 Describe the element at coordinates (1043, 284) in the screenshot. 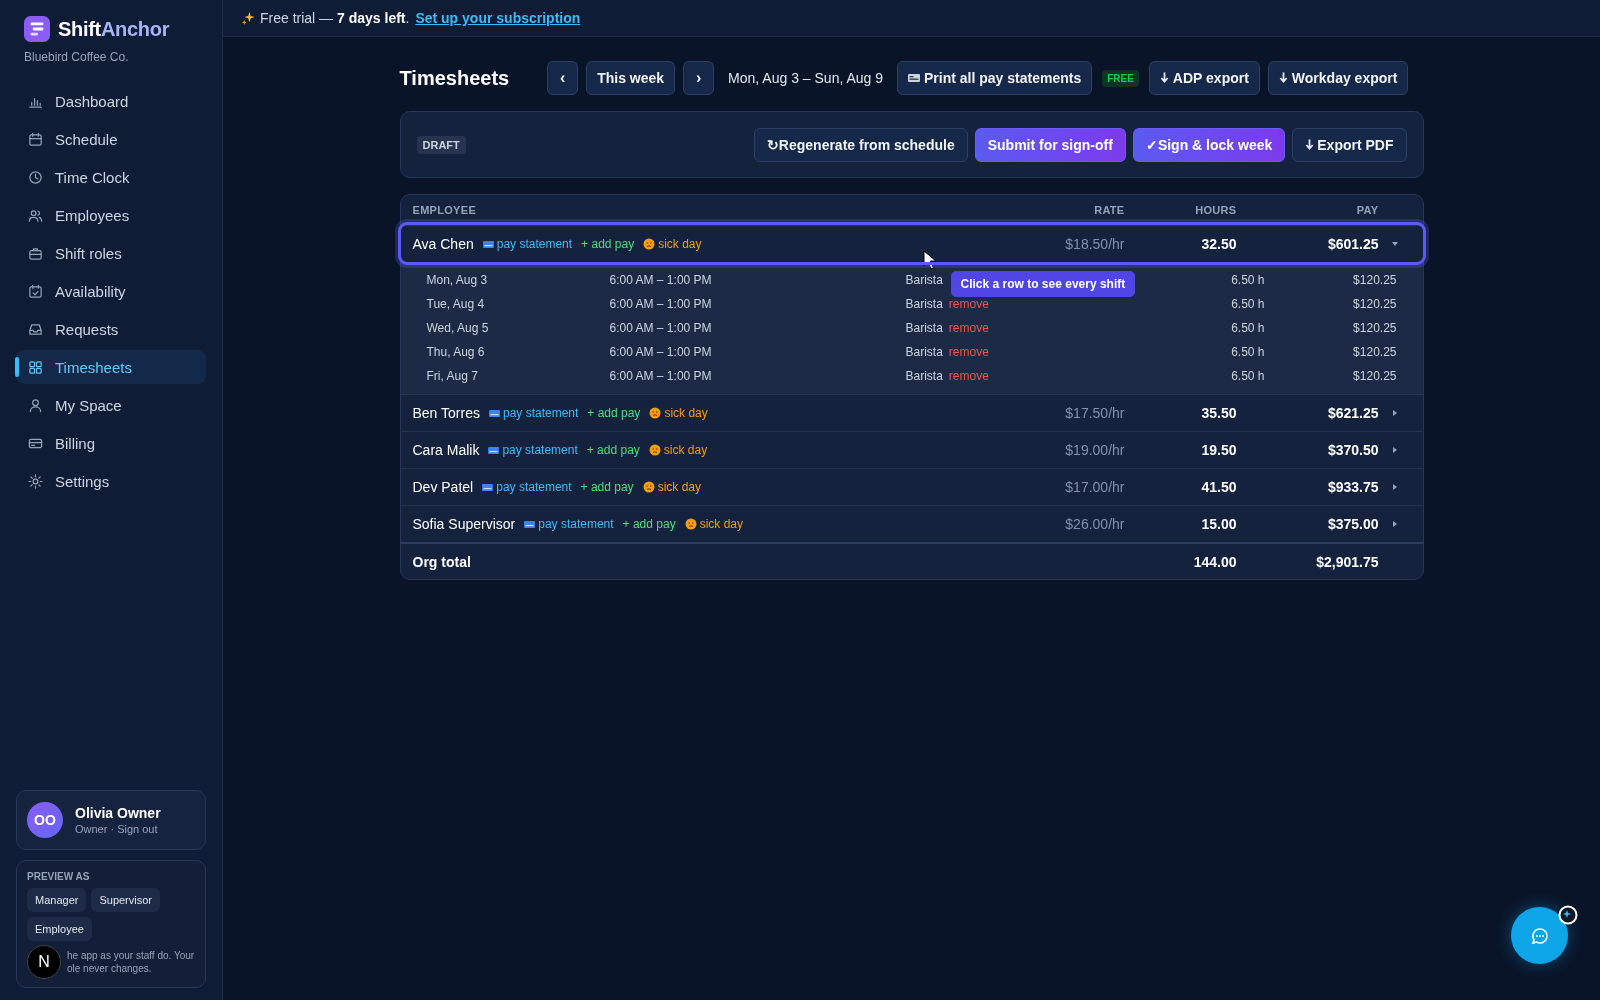

I see `tooltip: Click a row to see every shift` at that location.